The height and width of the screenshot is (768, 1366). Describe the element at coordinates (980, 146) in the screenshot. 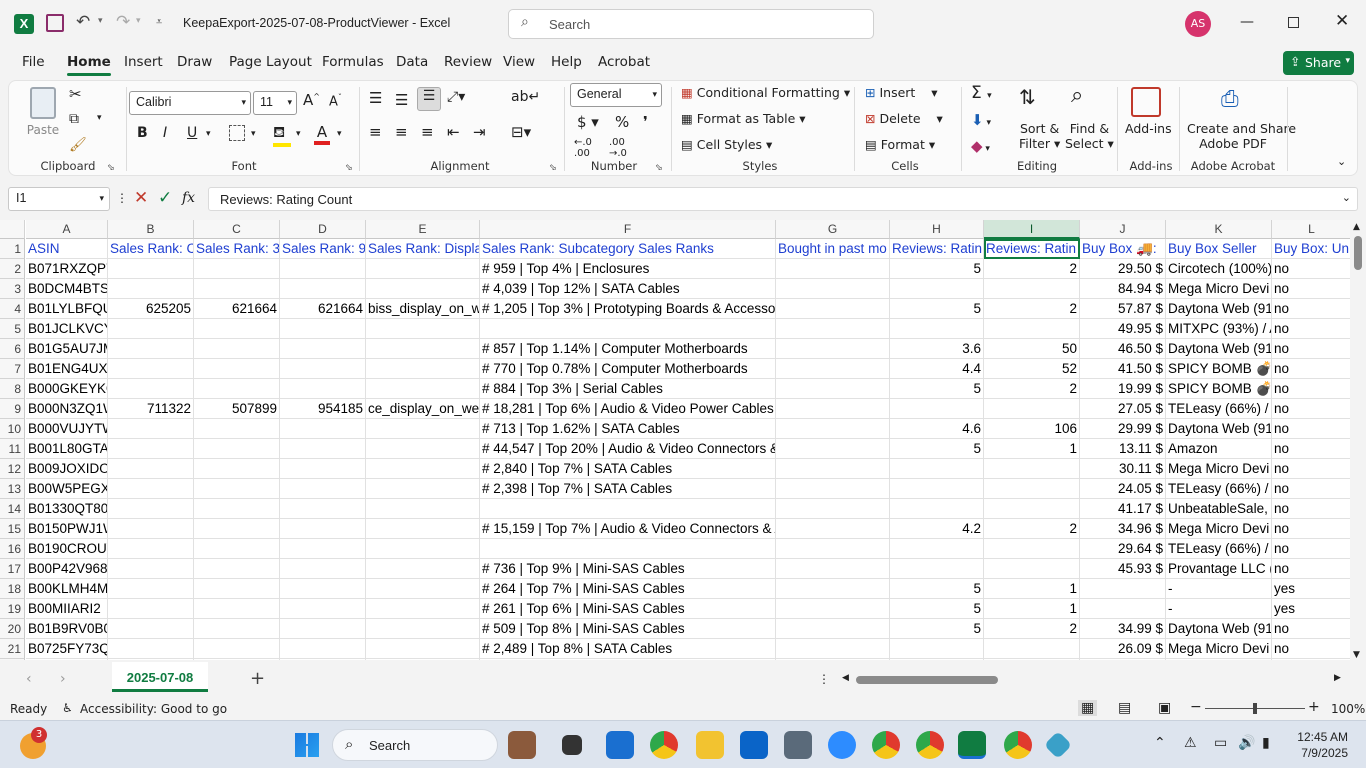

I see `clear-icon: ◆ ▾` at that location.